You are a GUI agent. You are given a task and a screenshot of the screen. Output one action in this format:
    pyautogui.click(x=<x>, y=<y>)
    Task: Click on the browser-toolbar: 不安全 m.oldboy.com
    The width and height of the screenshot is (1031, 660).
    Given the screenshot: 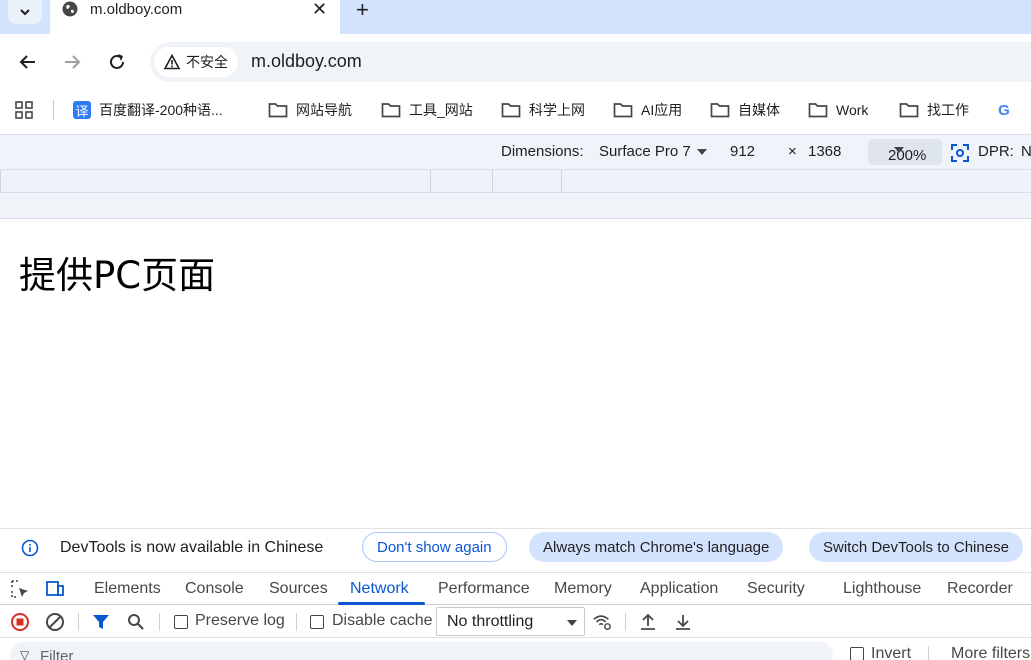 What is the action you would take?
    pyautogui.click(x=515, y=63)
    